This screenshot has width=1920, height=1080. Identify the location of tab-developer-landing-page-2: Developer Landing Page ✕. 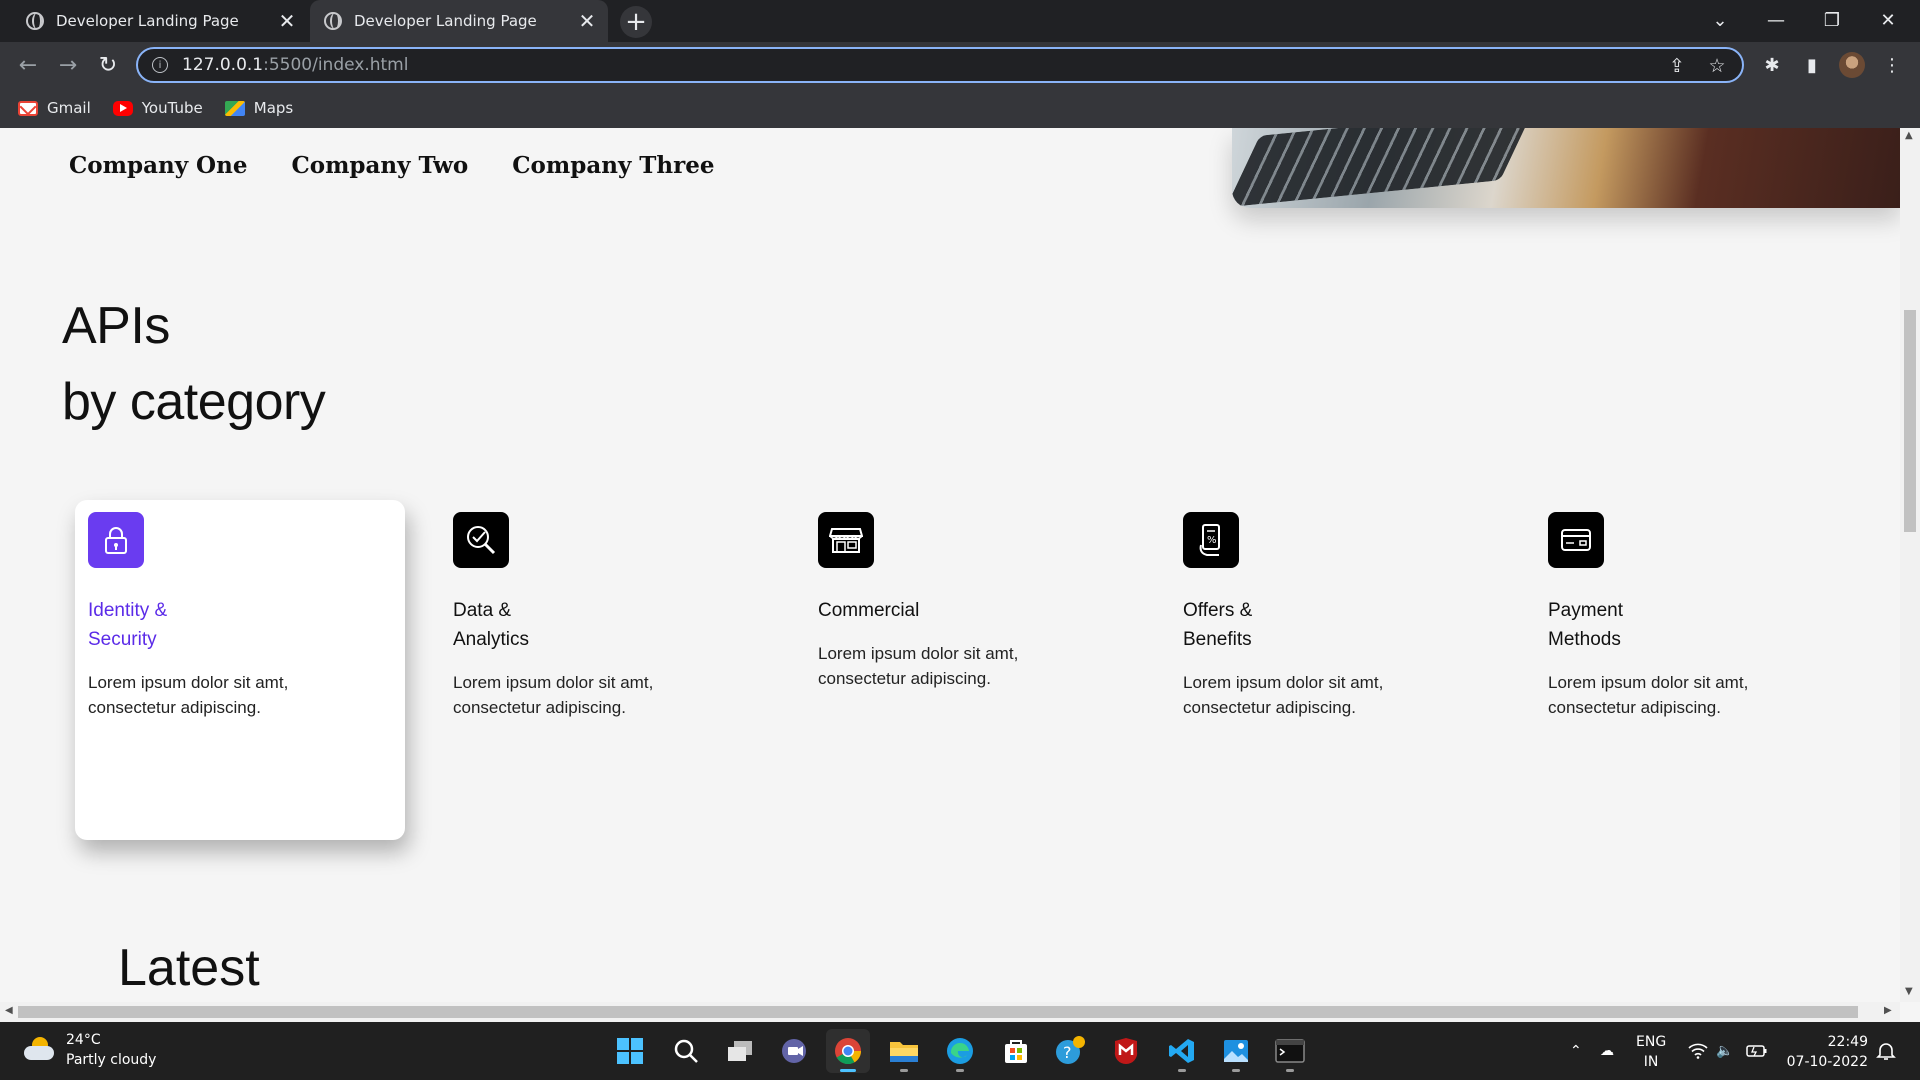
(459, 21).